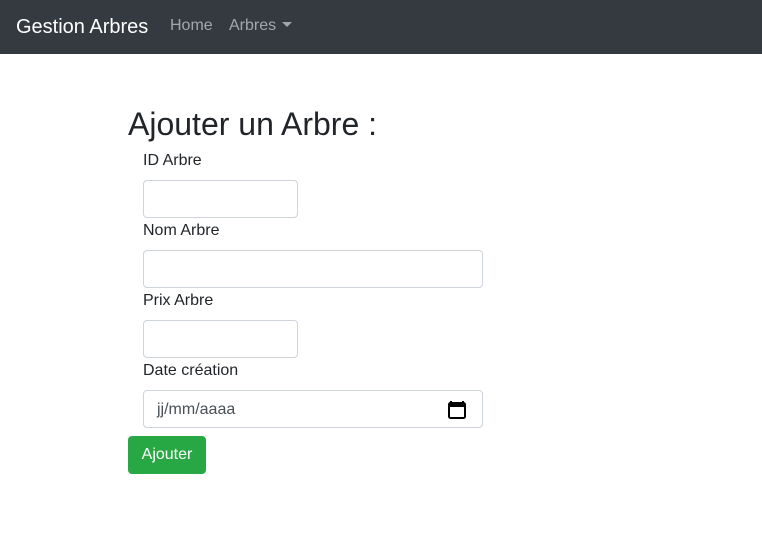 Image resolution: width=762 pixels, height=545 pixels. Describe the element at coordinates (313, 409) in the screenshot. I see `date-creation-input: jj/mm/aaaa` at that location.